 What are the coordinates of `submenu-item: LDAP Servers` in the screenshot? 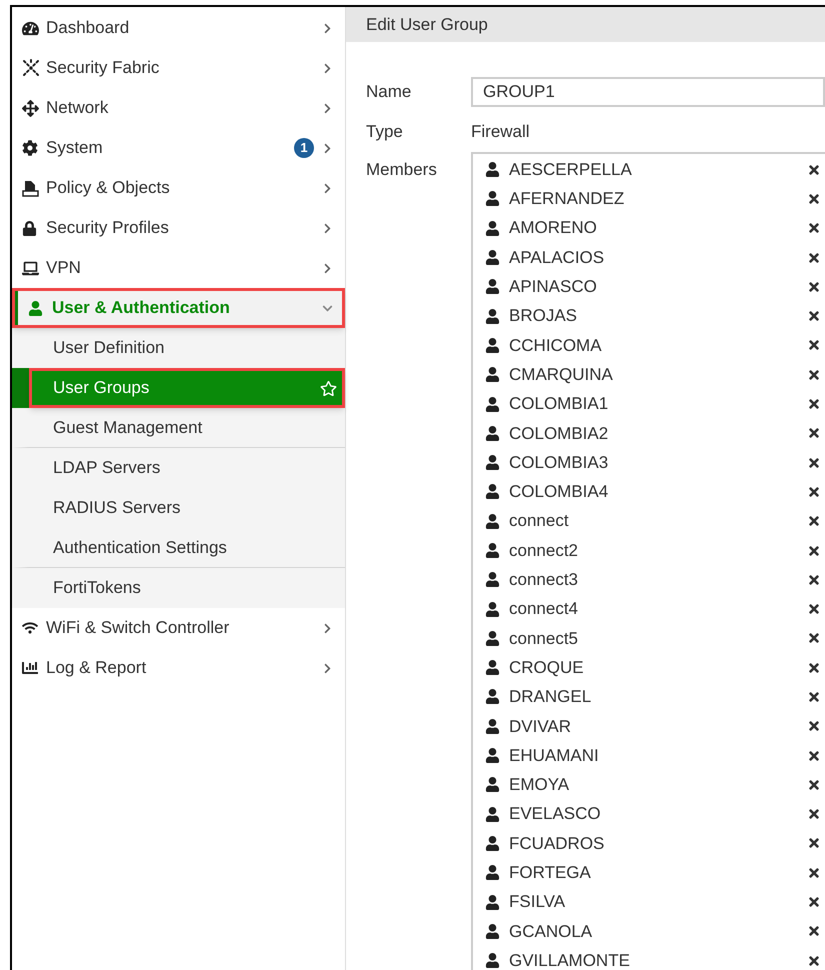 It's located at (178, 468).